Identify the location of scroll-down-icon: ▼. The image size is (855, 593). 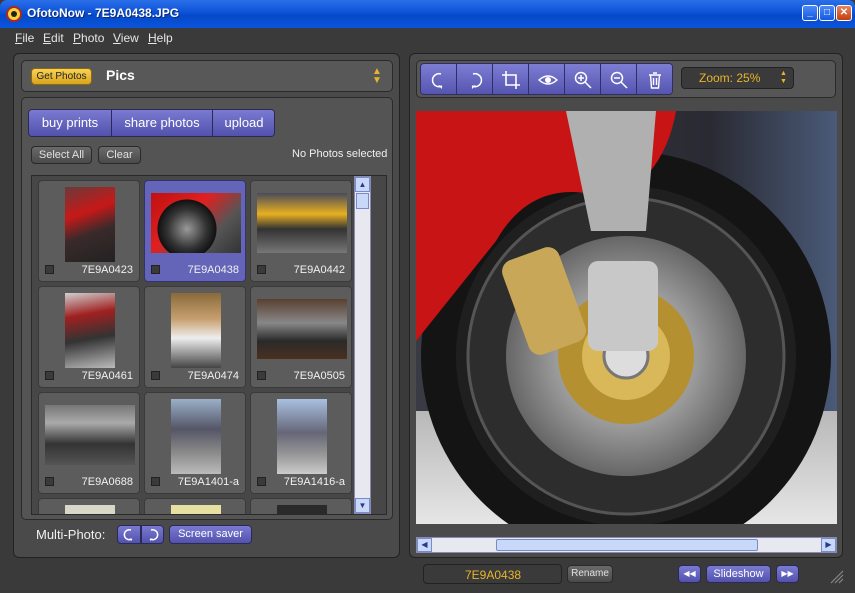
(362, 505).